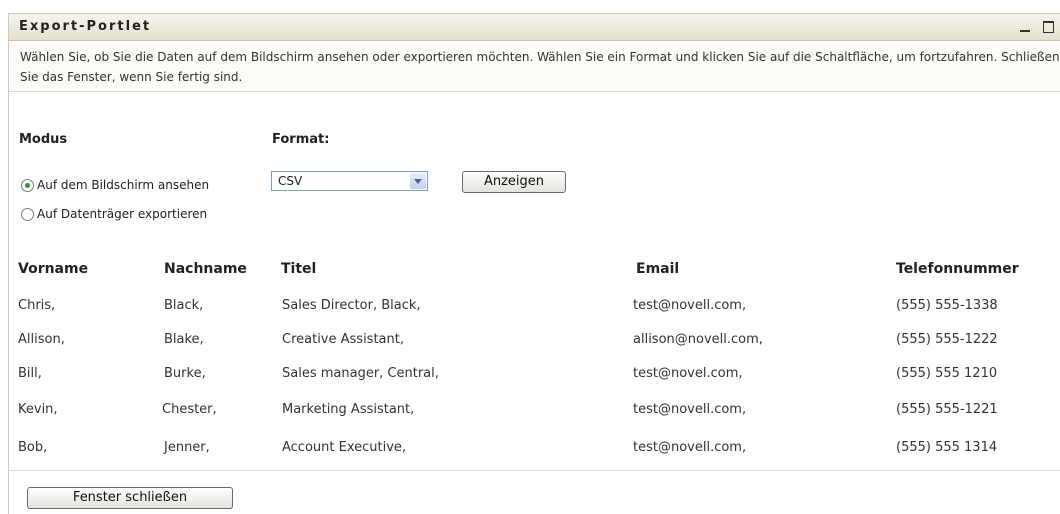 Image resolution: width=1060 pixels, height=514 pixels. I want to click on cell-lastname: Jenner,, so click(187, 447).